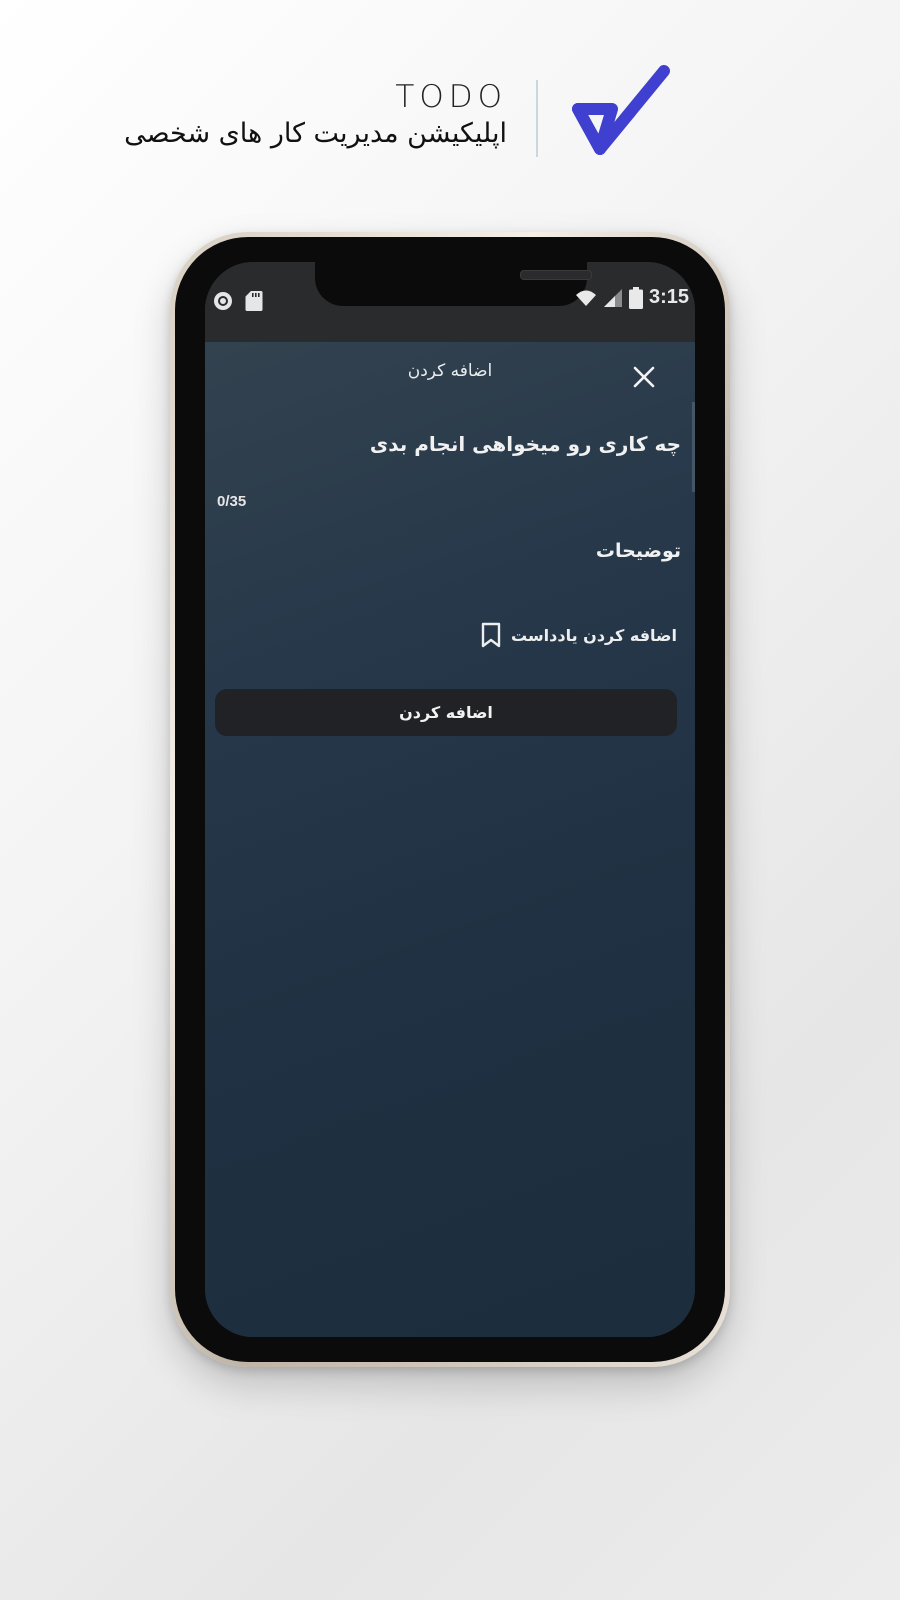 The image size is (900, 1600). I want to click on battery-icon, so click(635, 297).